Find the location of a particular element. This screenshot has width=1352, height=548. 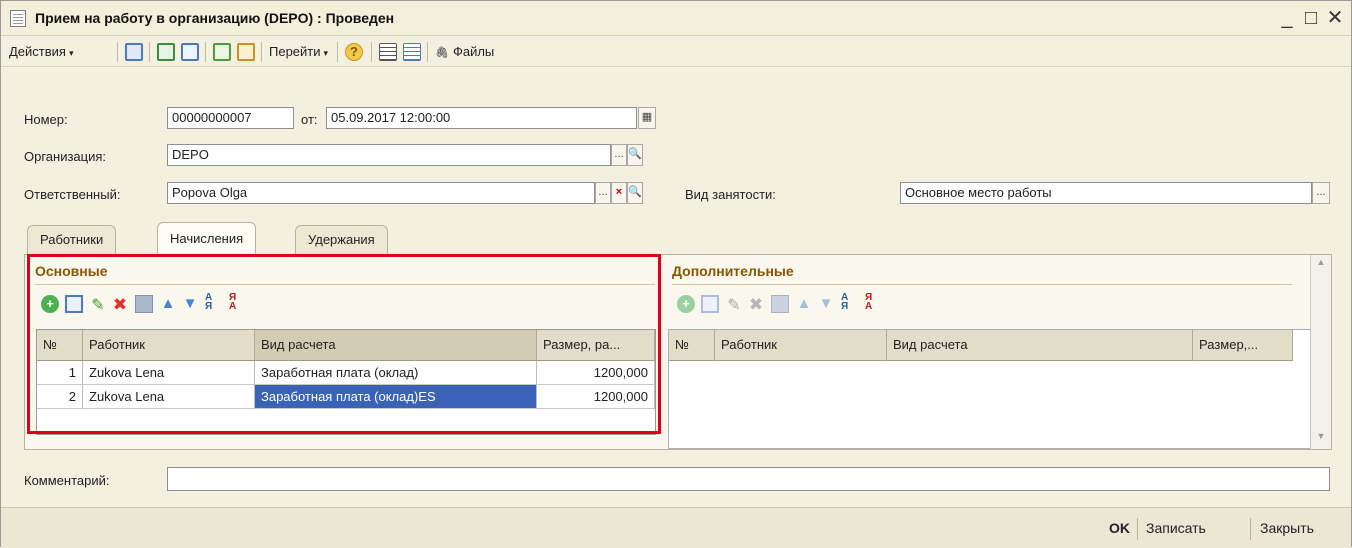

responsible-field: Popova Olga is located at coordinates (381, 193).